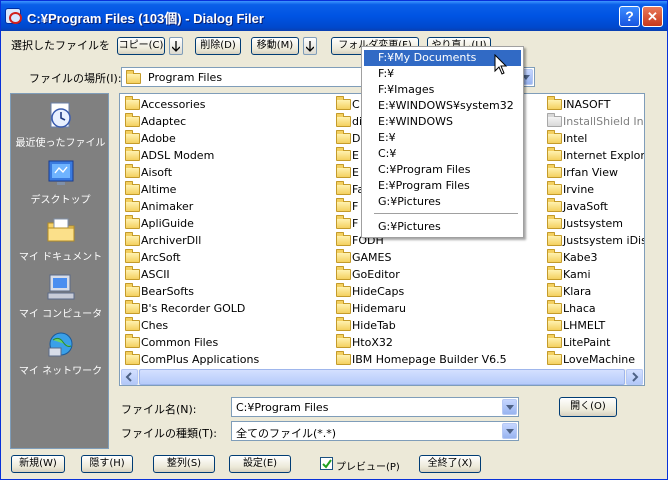 This screenshot has height=480, width=668. Describe the element at coordinates (190, 342) in the screenshot. I see `list-item: Common Files` at that location.